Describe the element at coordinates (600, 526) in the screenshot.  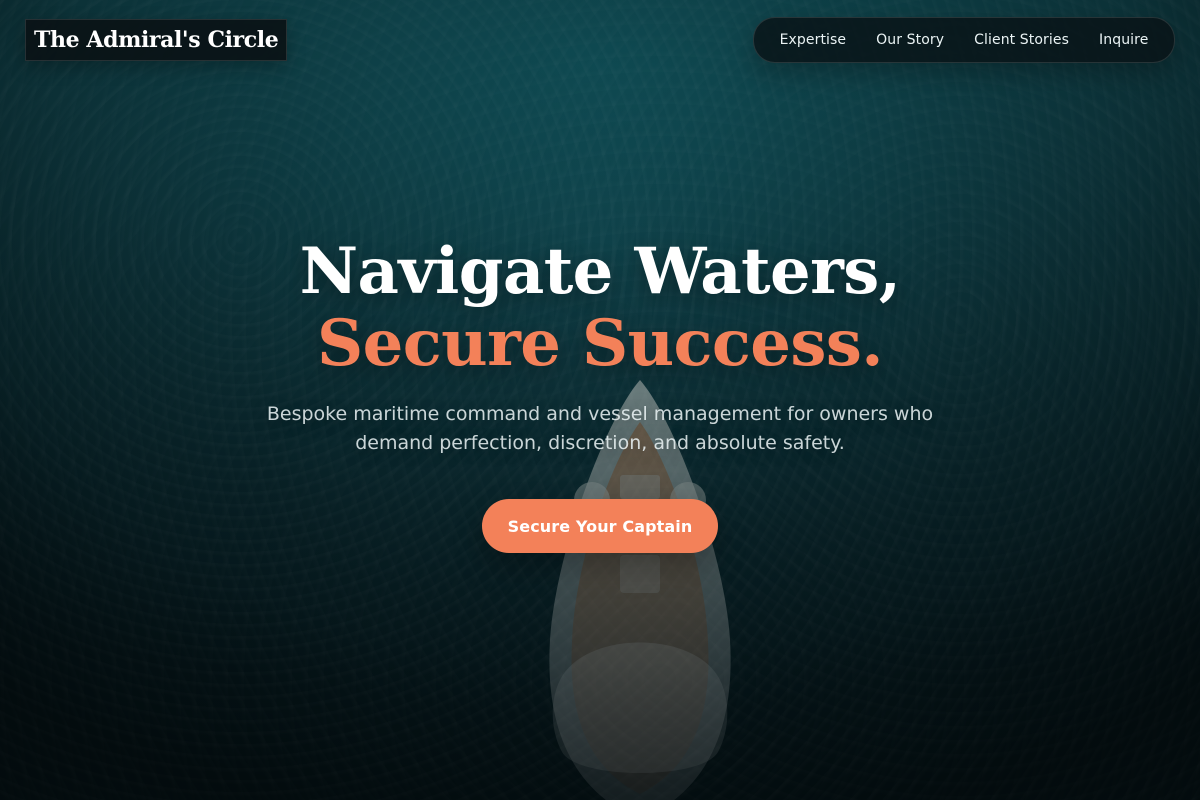
I see `secure-your-captain-button: Secure Your Captain` at that location.